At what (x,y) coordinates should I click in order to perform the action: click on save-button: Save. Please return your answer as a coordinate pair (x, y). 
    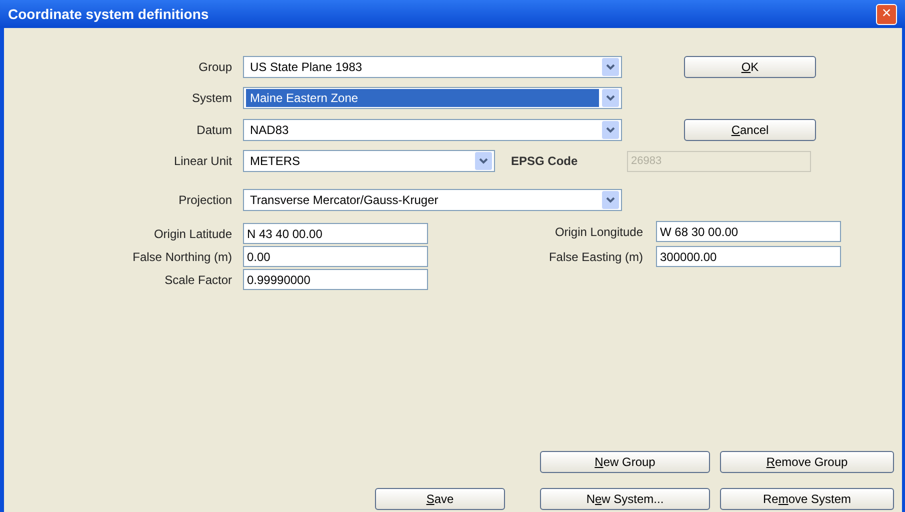
    Looking at the image, I should click on (440, 499).